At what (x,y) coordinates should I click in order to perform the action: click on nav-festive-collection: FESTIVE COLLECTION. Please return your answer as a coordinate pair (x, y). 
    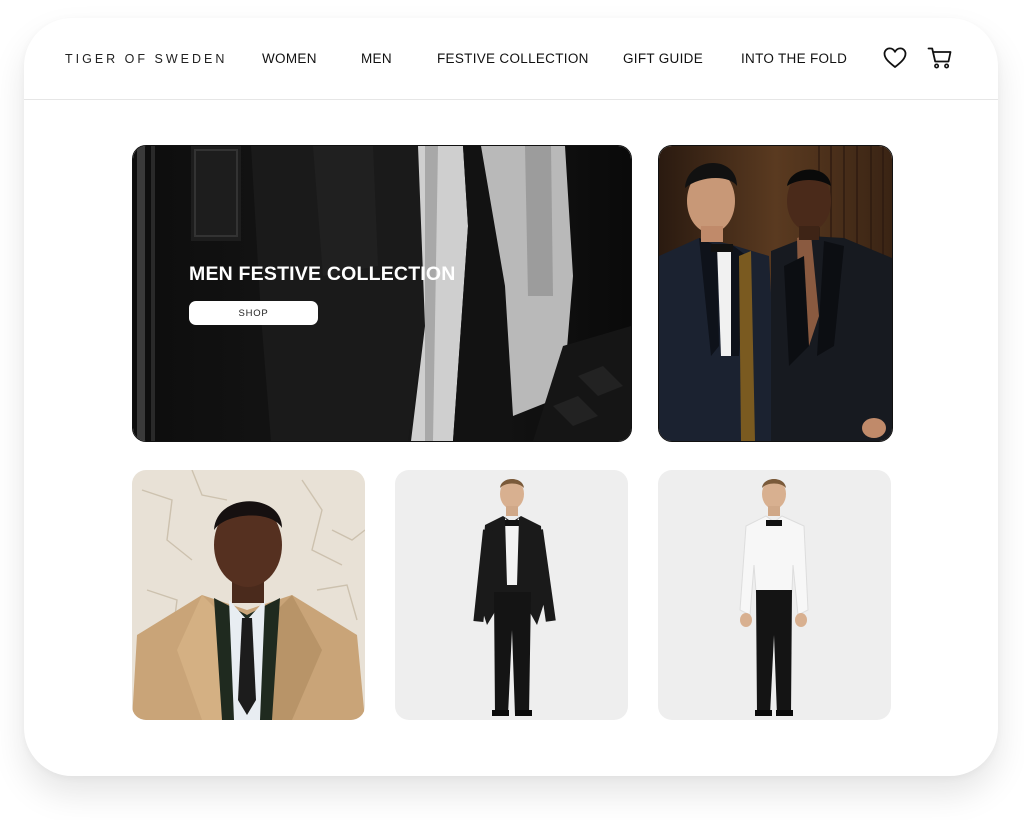
    Looking at the image, I should click on (513, 58).